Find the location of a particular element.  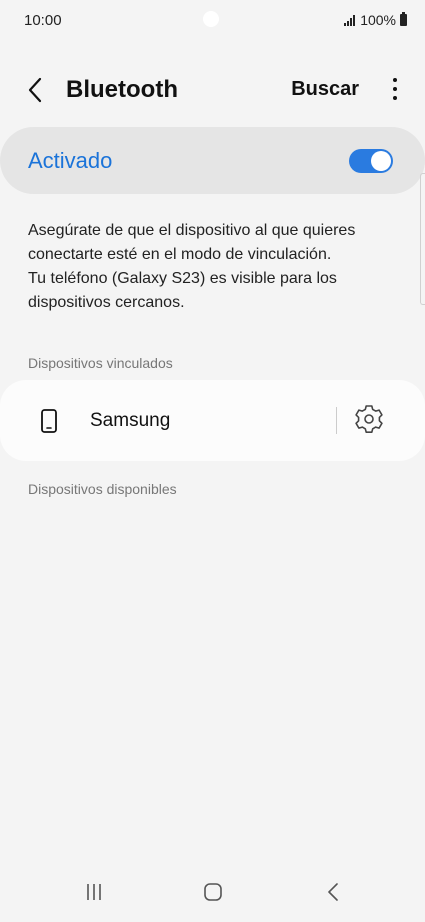

switch-knob is located at coordinates (381, 161).